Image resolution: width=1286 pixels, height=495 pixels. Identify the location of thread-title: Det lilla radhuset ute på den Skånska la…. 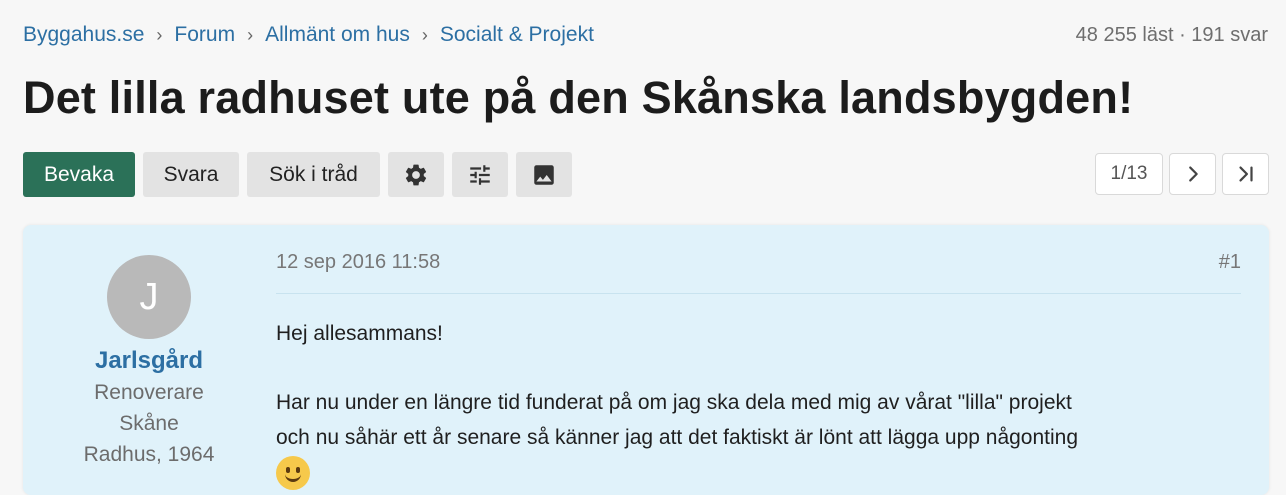
(578, 97).